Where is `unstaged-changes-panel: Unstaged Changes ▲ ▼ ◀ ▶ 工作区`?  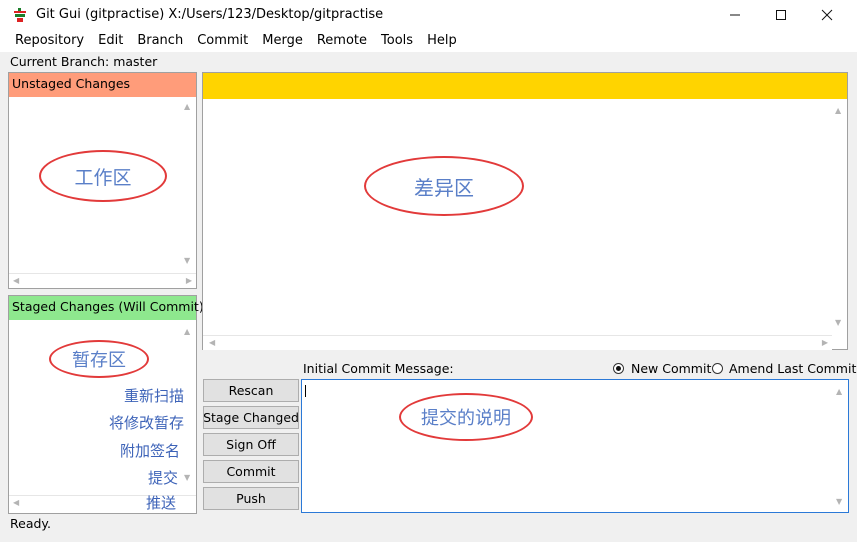
unstaged-changes-panel: Unstaged Changes ▲ ▼ ◀ ▶ 工作区 is located at coordinates (102, 180).